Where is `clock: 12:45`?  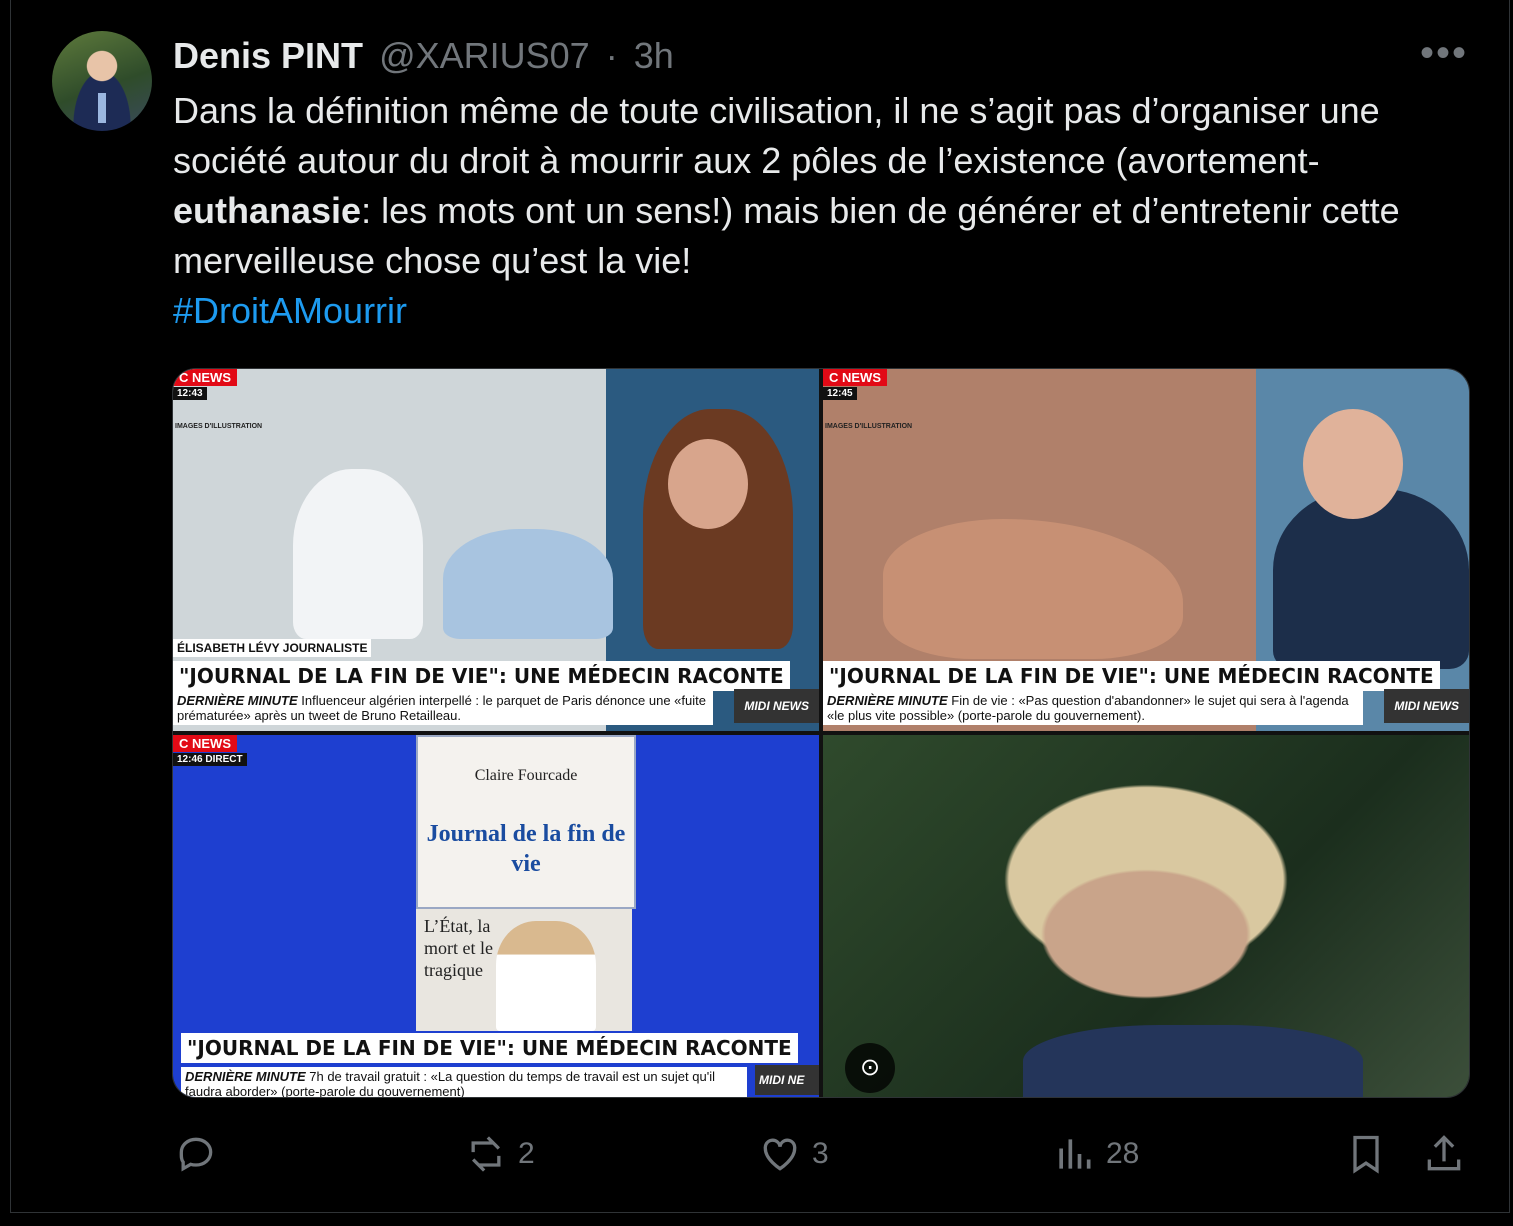
clock: 12:45 is located at coordinates (840, 393).